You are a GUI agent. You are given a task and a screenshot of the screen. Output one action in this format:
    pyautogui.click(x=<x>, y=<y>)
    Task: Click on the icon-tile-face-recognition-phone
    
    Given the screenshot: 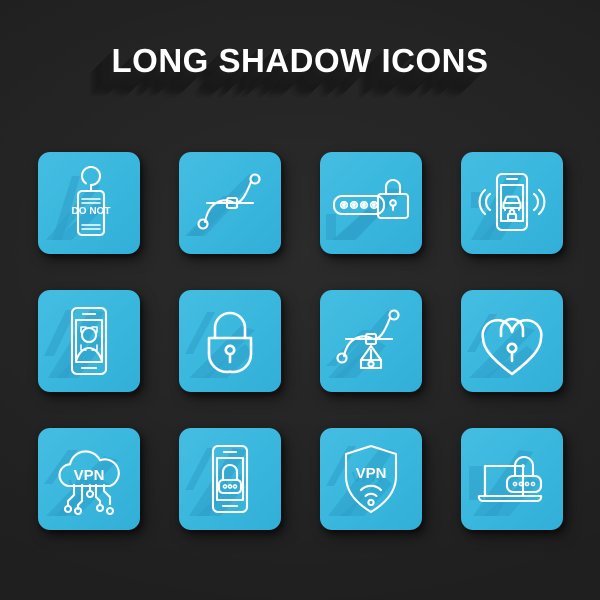 What is the action you would take?
    pyautogui.click(x=89, y=341)
    